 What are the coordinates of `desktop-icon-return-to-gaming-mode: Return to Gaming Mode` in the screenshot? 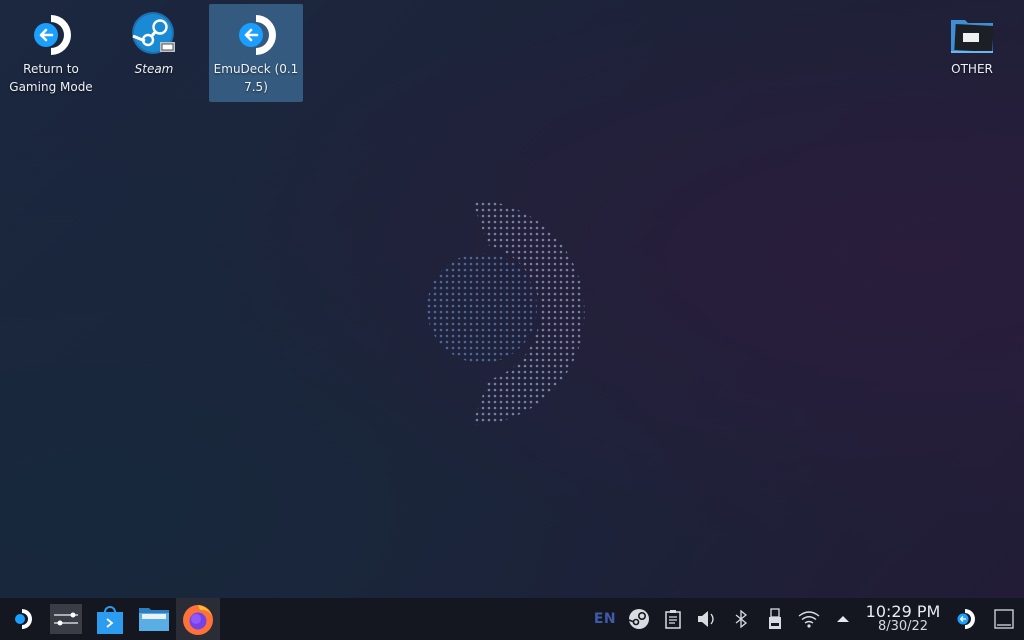 It's located at (51, 50).